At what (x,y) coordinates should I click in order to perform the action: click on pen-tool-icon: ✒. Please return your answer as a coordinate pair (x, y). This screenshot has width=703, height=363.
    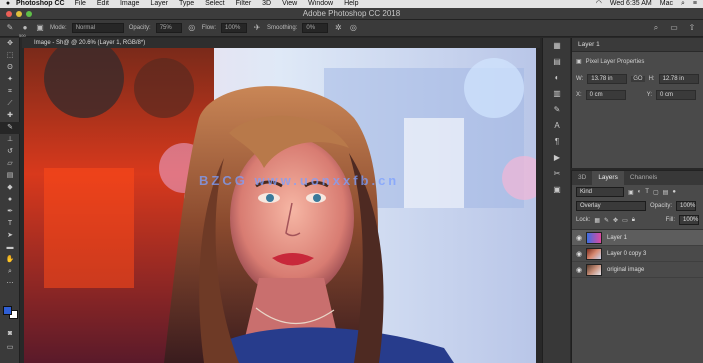
    Looking at the image, I should click on (10, 212).